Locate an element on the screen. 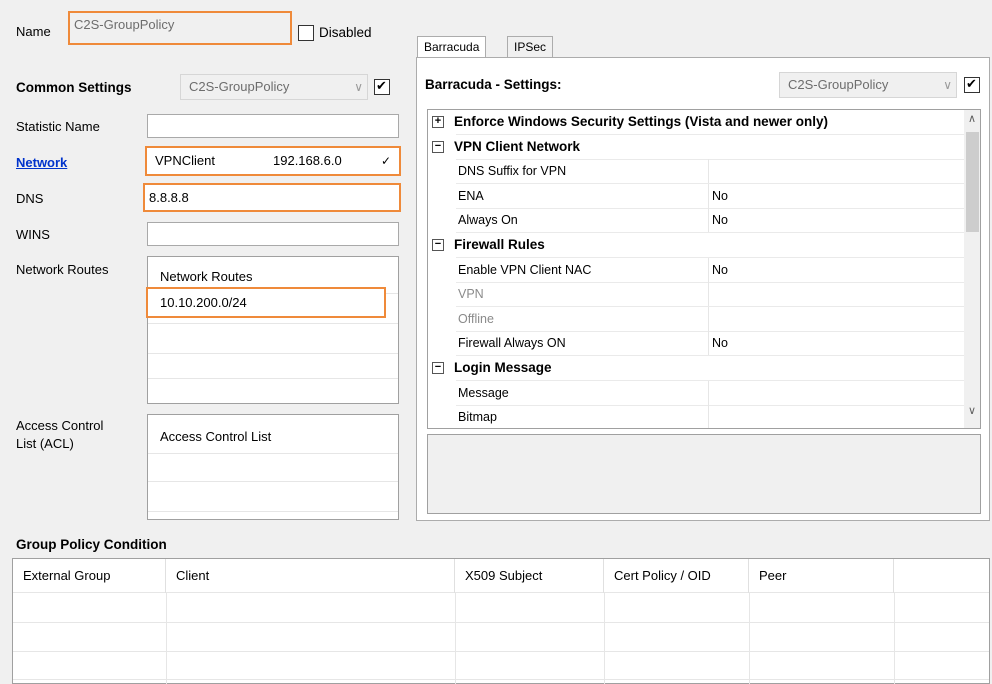 This screenshot has width=992, height=684. barracuda-settings-combo-value: C2S-GroupPolicy is located at coordinates (838, 84).